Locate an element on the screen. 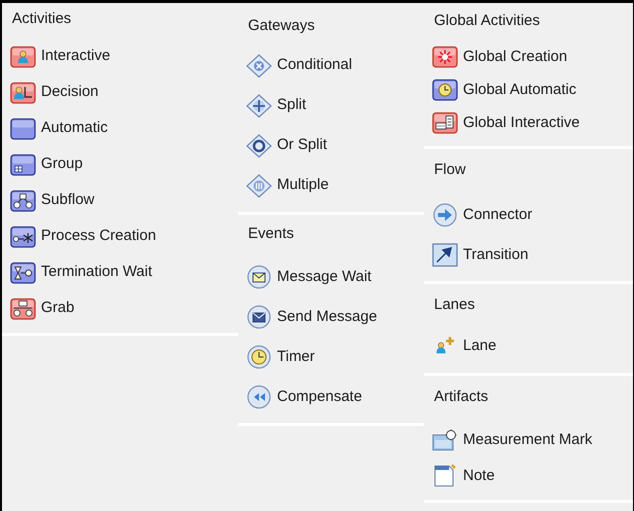 This screenshot has width=634, height=511. interactive-icon is located at coordinates (23, 56).